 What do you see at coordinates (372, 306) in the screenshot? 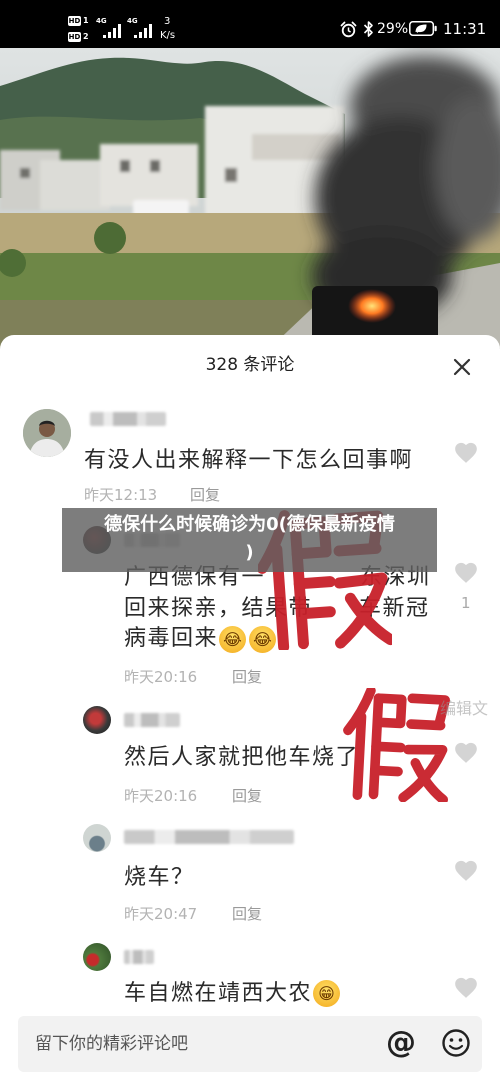
I see `fire` at bounding box center [372, 306].